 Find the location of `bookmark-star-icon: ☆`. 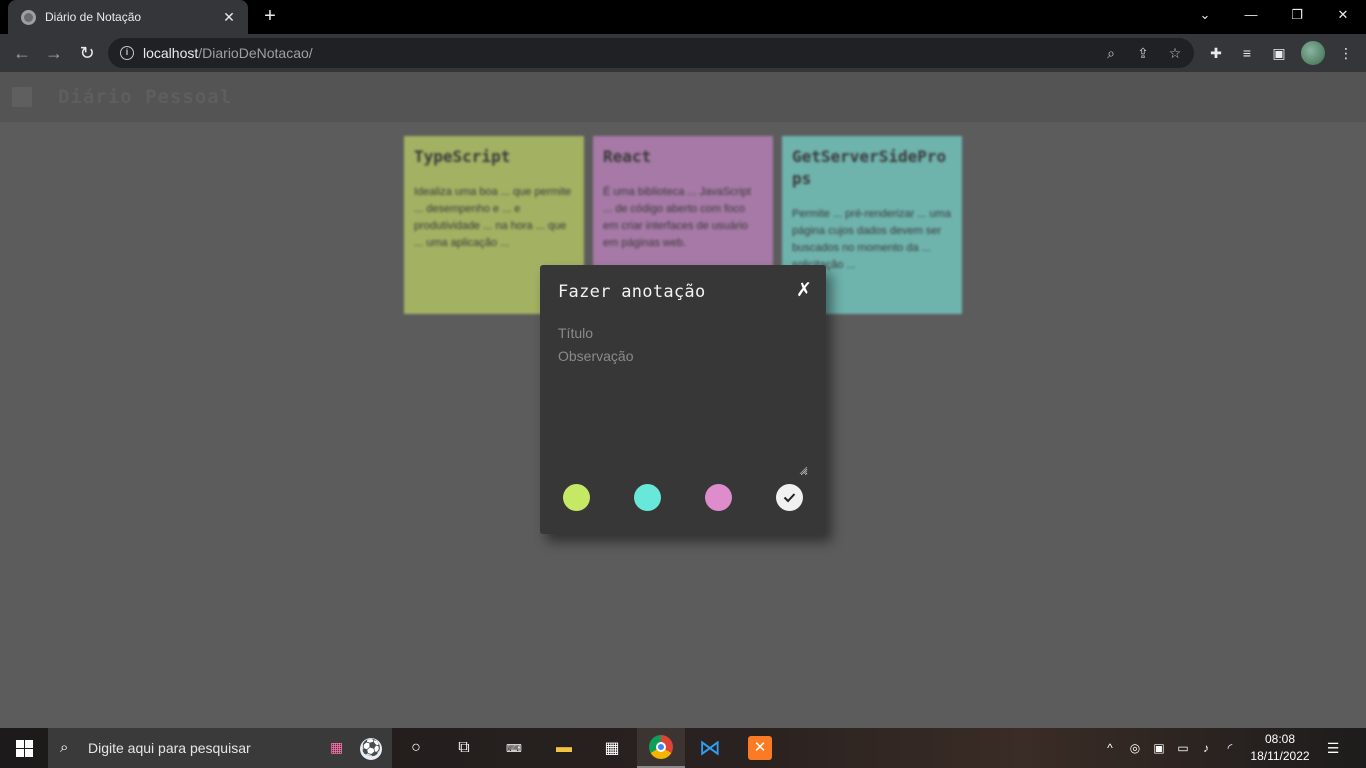

bookmark-star-icon: ☆ is located at coordinates (1175, 53).